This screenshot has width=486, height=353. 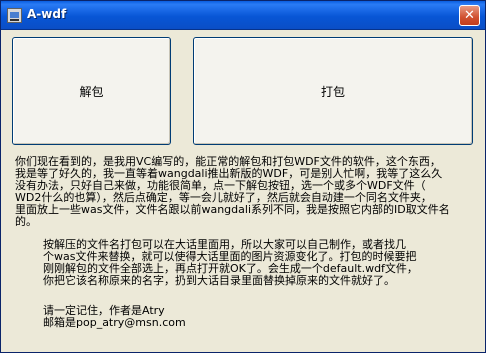 I want to click on pack-button-label: 打包, so click(x=332, y=91).